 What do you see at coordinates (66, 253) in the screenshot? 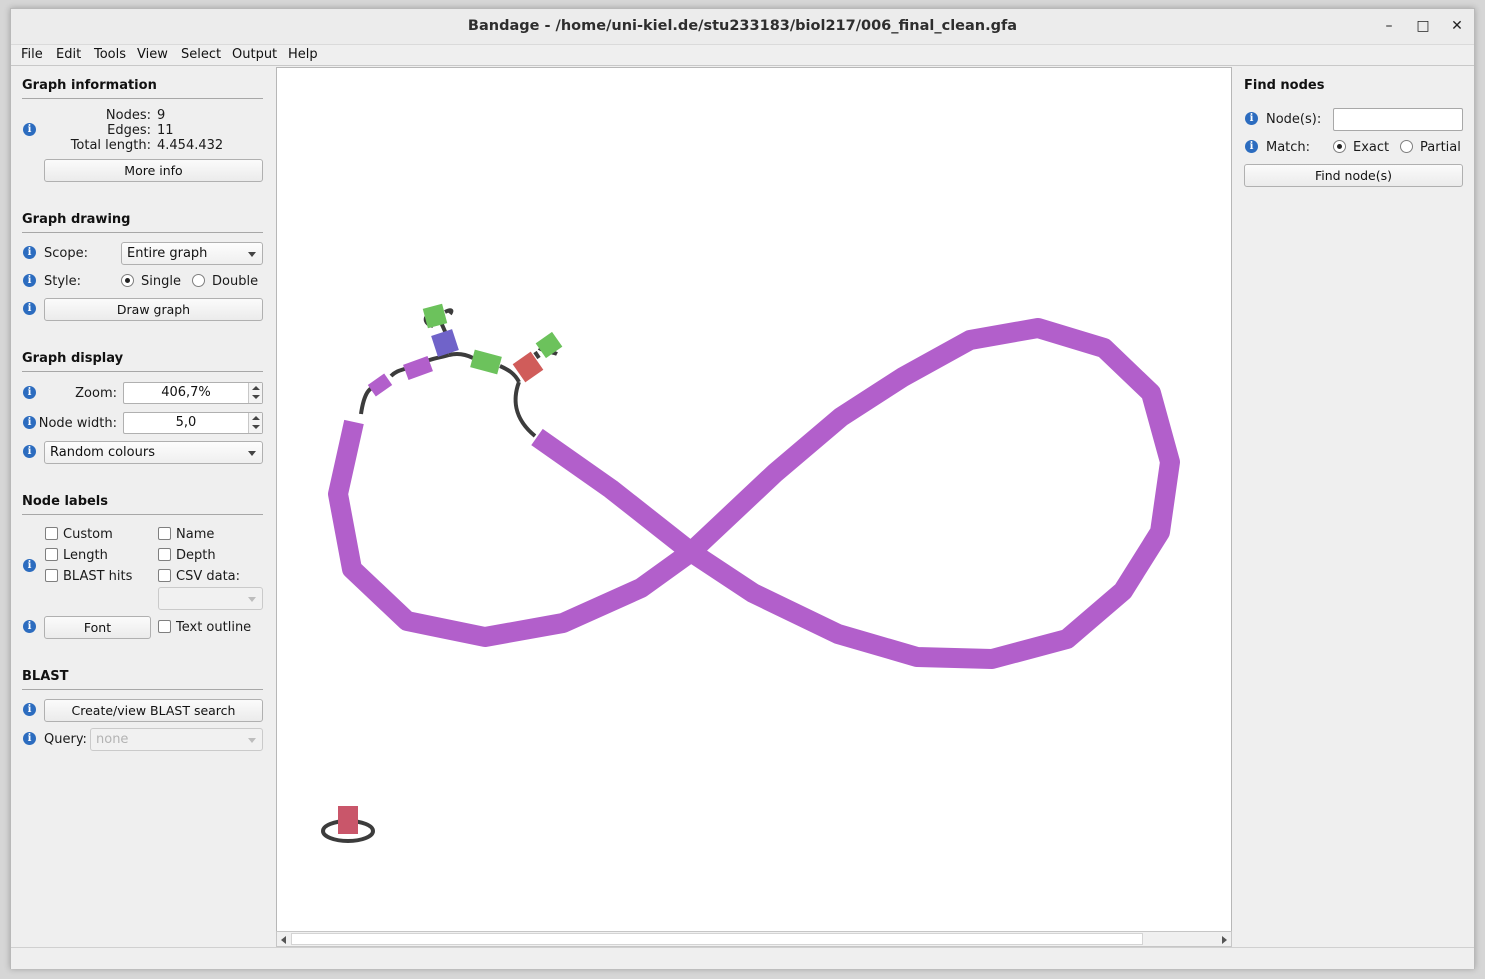
I see `scope-label: Scope:` at bounding box center [66, 253].